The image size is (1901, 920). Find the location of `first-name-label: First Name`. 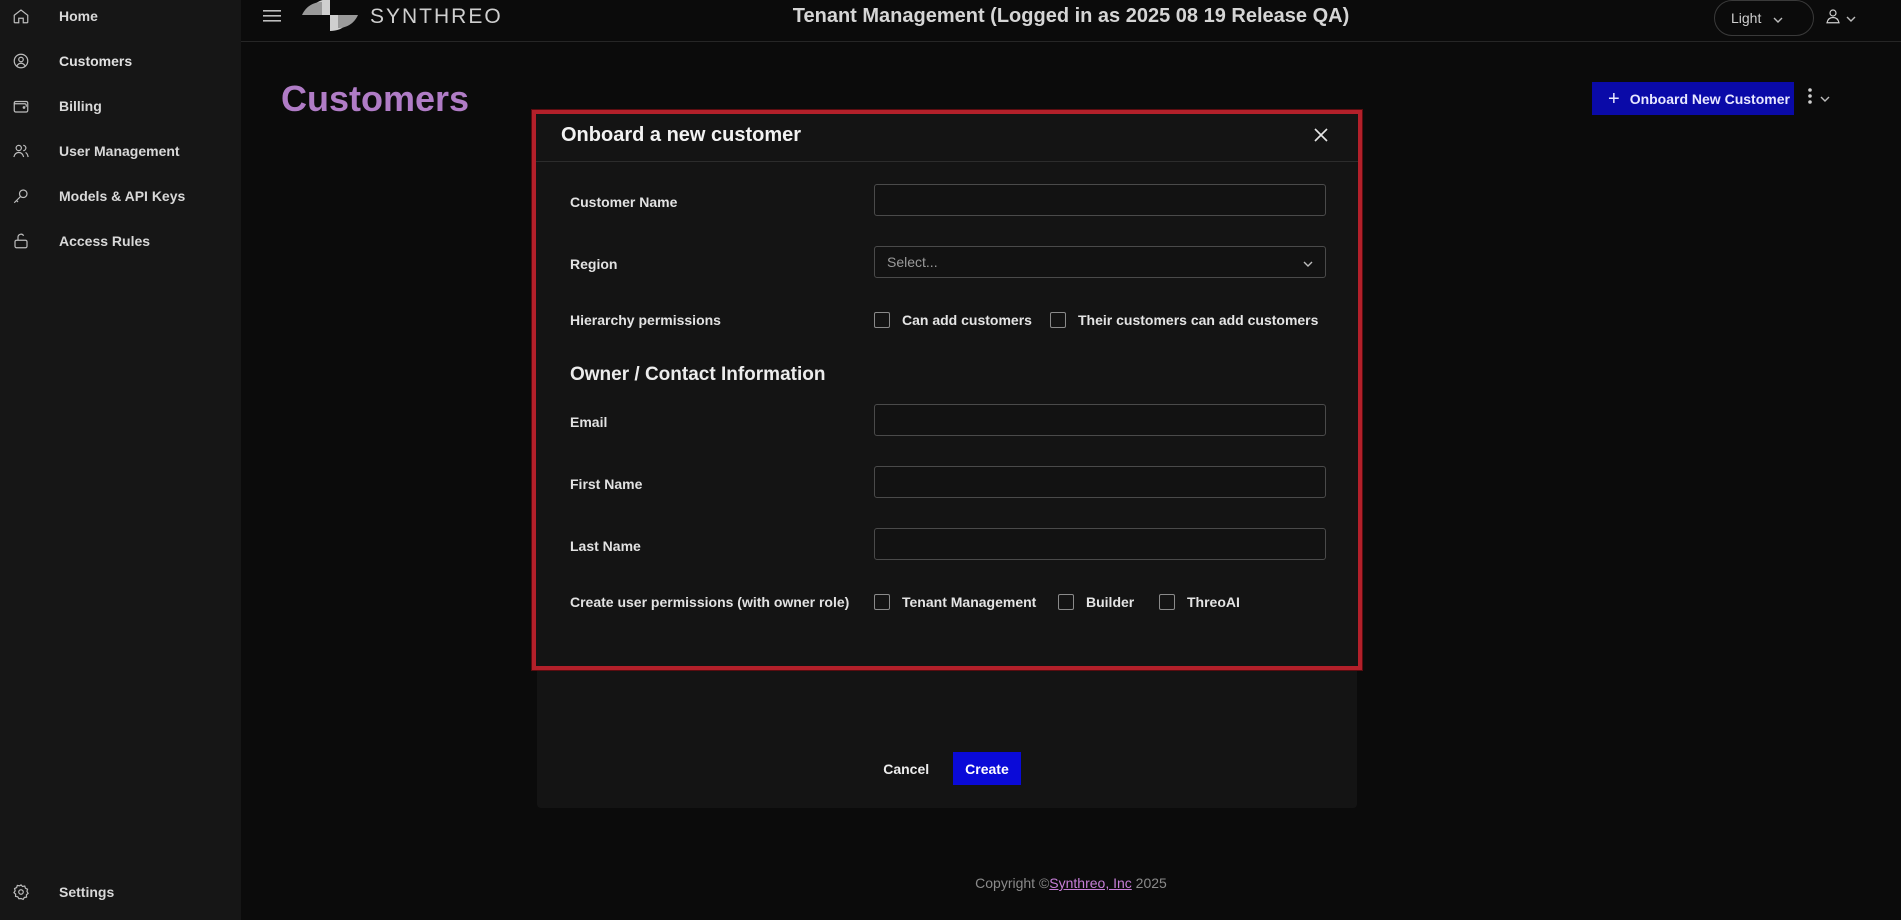

first-name-label: First Name is located at coordinates (606, 484).